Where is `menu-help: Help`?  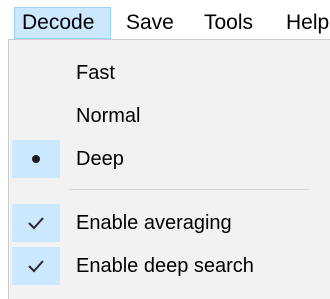 menu-help: Help is located at coordinates (304, 23).